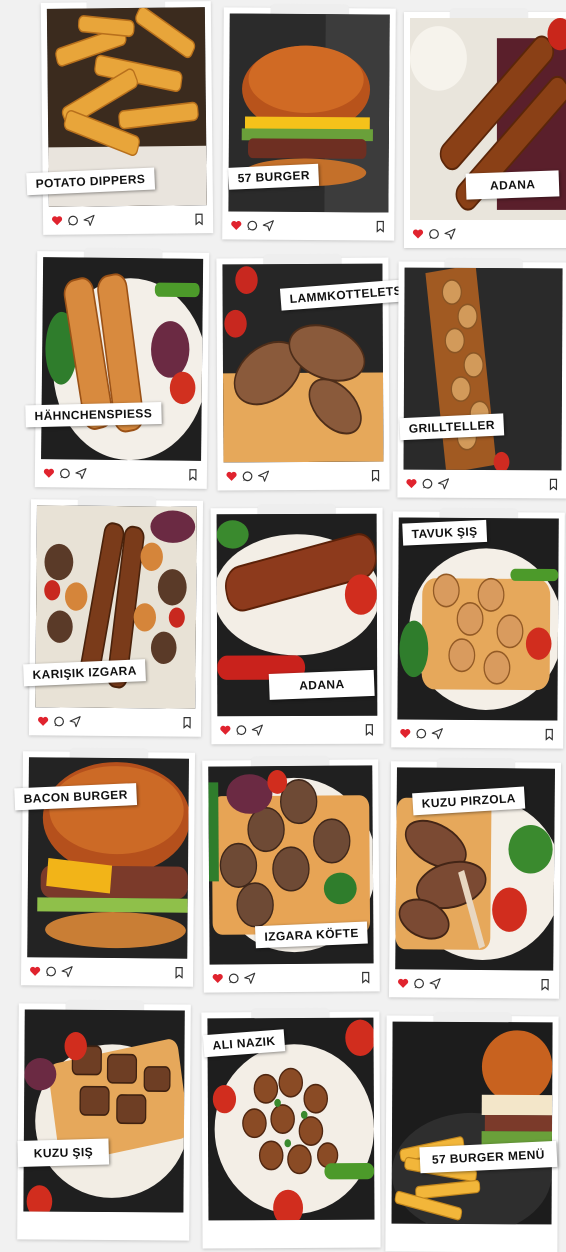 The height and width of the screenshot is (1252, 566). Describe the element at coordinates (120, 118) in the screenshot. I see `menu-card: POTATO DIPPERS` at that location.